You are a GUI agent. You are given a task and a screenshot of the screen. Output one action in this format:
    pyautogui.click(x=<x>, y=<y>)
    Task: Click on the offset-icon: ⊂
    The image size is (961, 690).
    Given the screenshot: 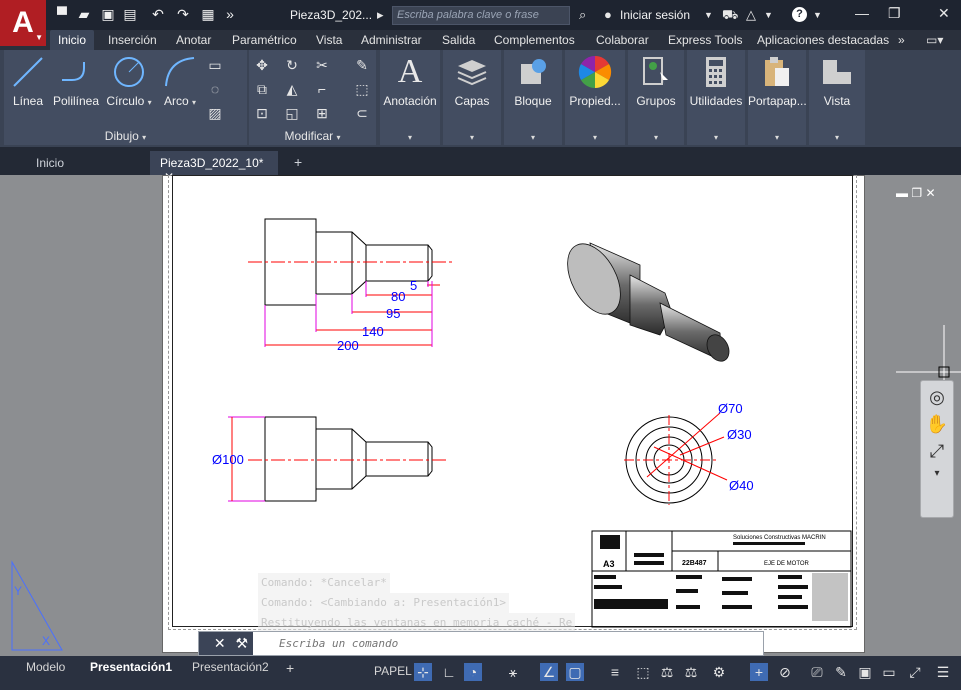 What is the action you would take?
    pyautogui.click(x=362, y=113)
    